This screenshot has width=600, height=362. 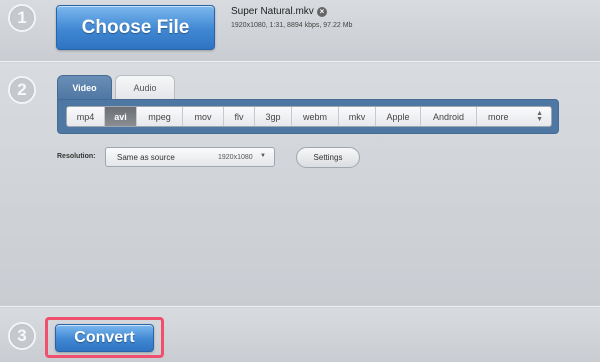 I want to click on convert-button: Convert, so click(x=104, y=338).